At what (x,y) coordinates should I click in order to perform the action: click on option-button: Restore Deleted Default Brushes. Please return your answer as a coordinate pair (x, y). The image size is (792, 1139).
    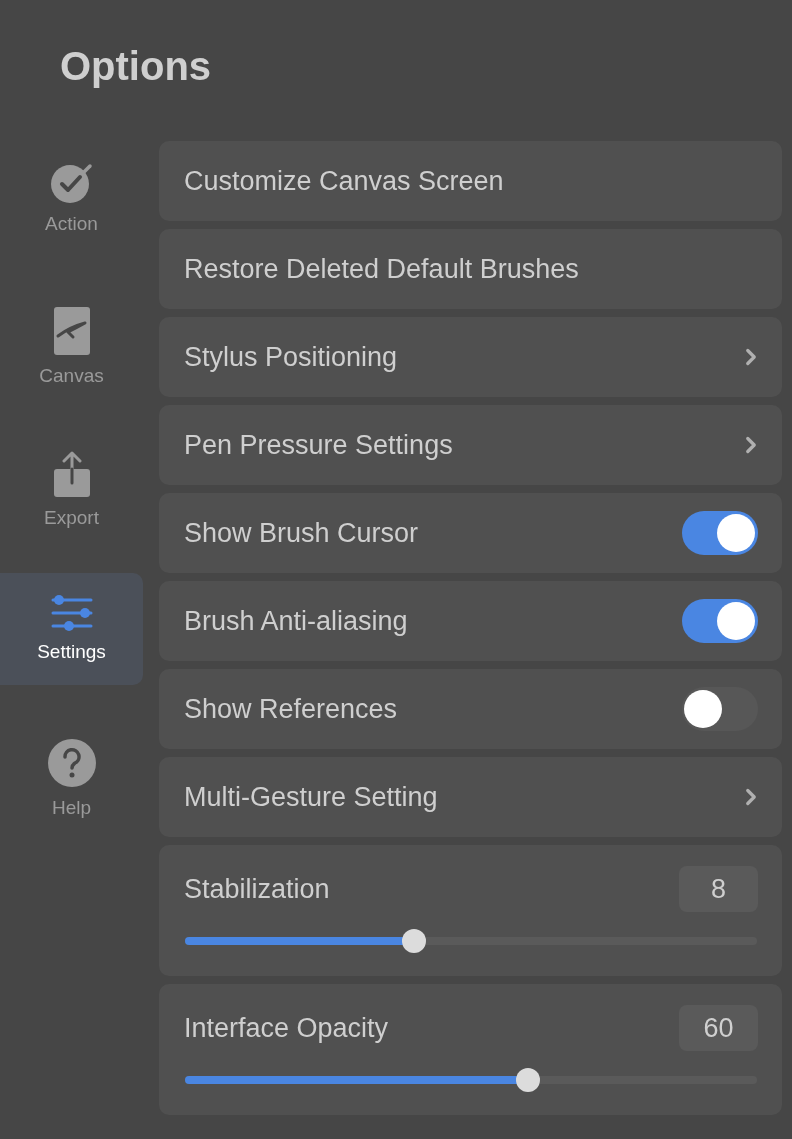
    Looking at the image, I should click on (470, 269).